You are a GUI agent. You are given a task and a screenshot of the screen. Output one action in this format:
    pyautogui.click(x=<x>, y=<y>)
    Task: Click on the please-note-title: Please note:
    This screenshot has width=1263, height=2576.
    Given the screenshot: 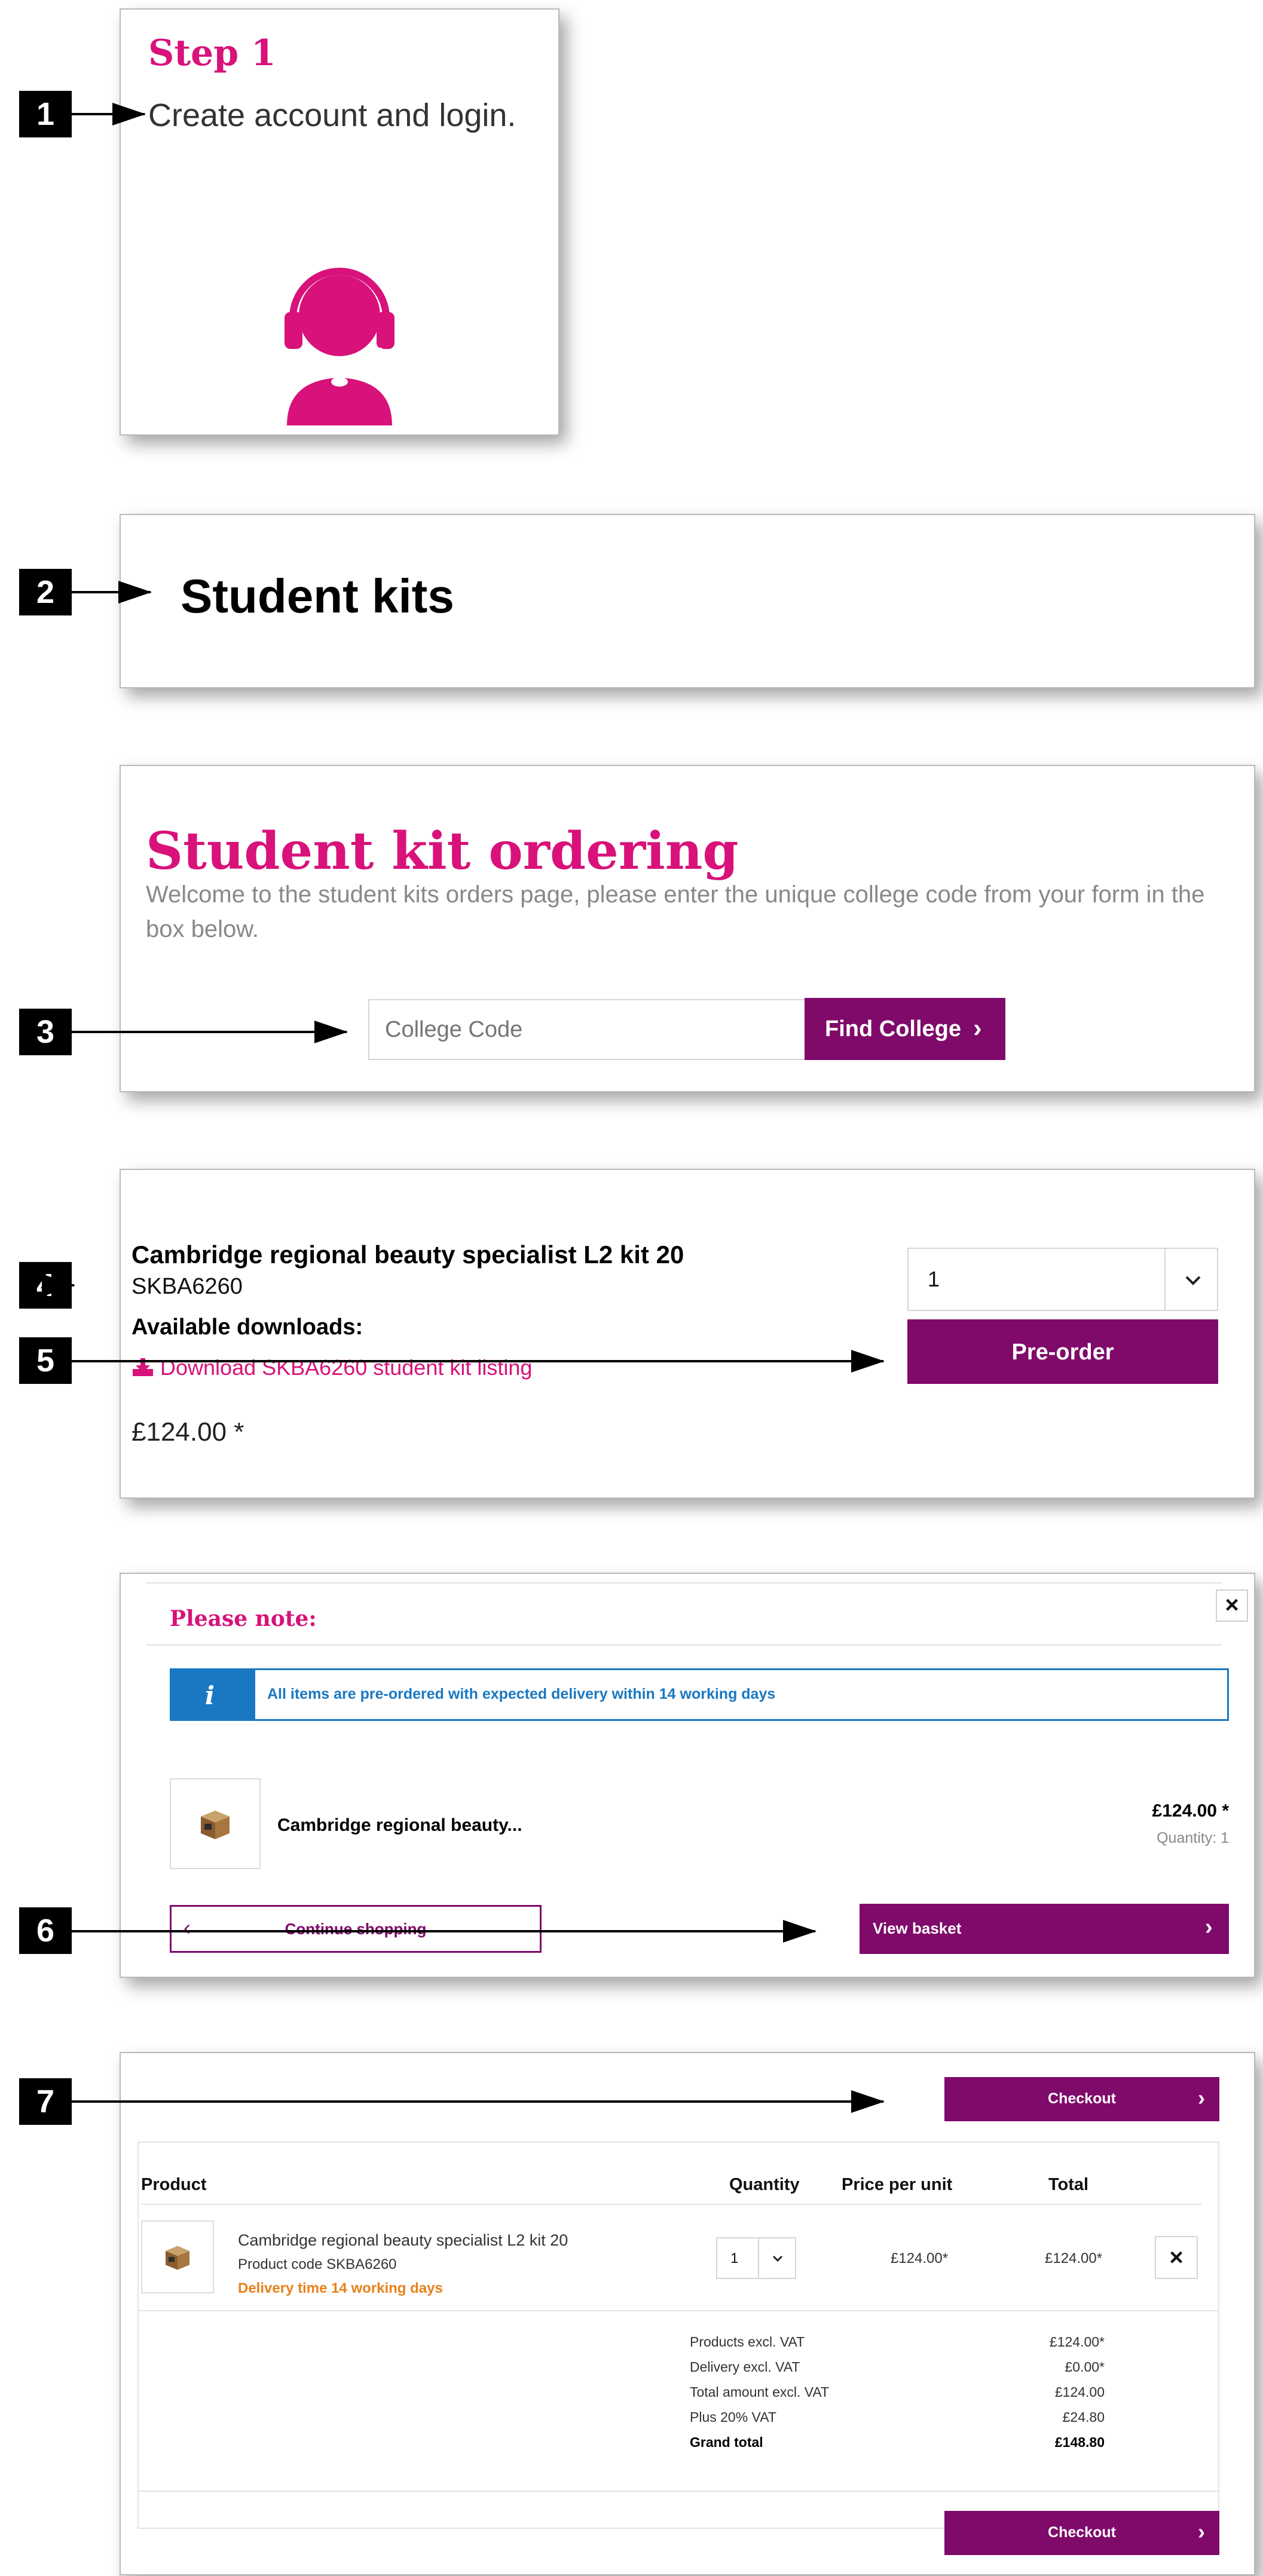 What is the action you would take?
    pyautogui.click(x=243, y=1619)
    